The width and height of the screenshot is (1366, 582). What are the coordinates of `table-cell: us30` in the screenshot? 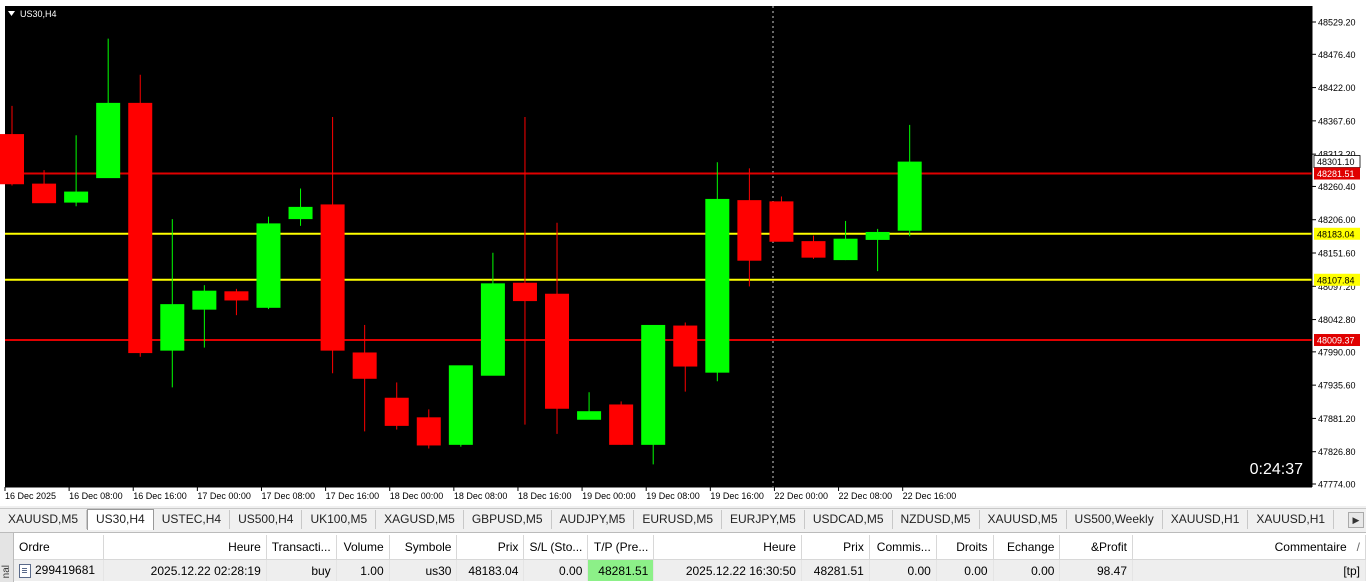 It's located at (423, 570).